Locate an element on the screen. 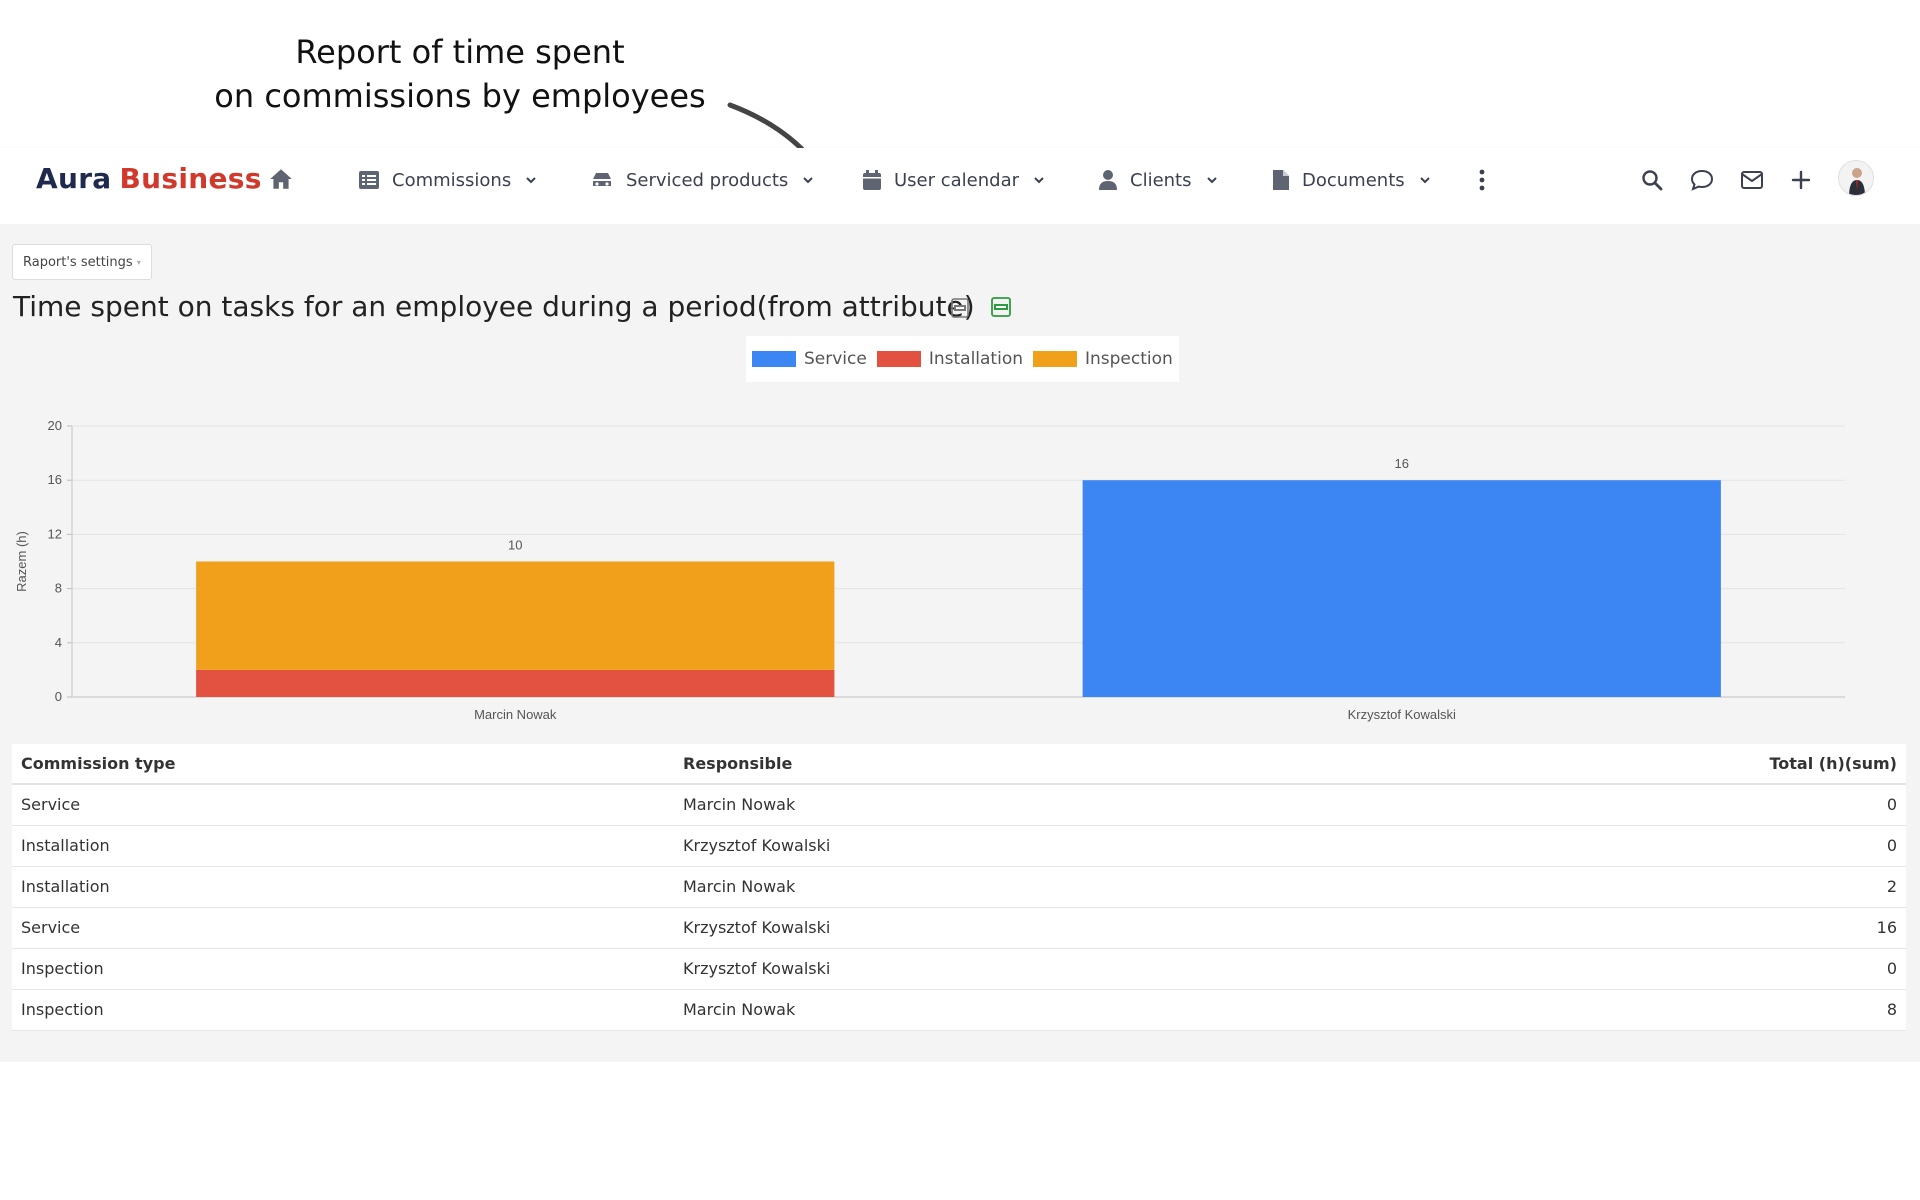 The image size is (1920, 1200). table-row: Installation Marcin Nowak 2 is located at coordinates (959, 887).